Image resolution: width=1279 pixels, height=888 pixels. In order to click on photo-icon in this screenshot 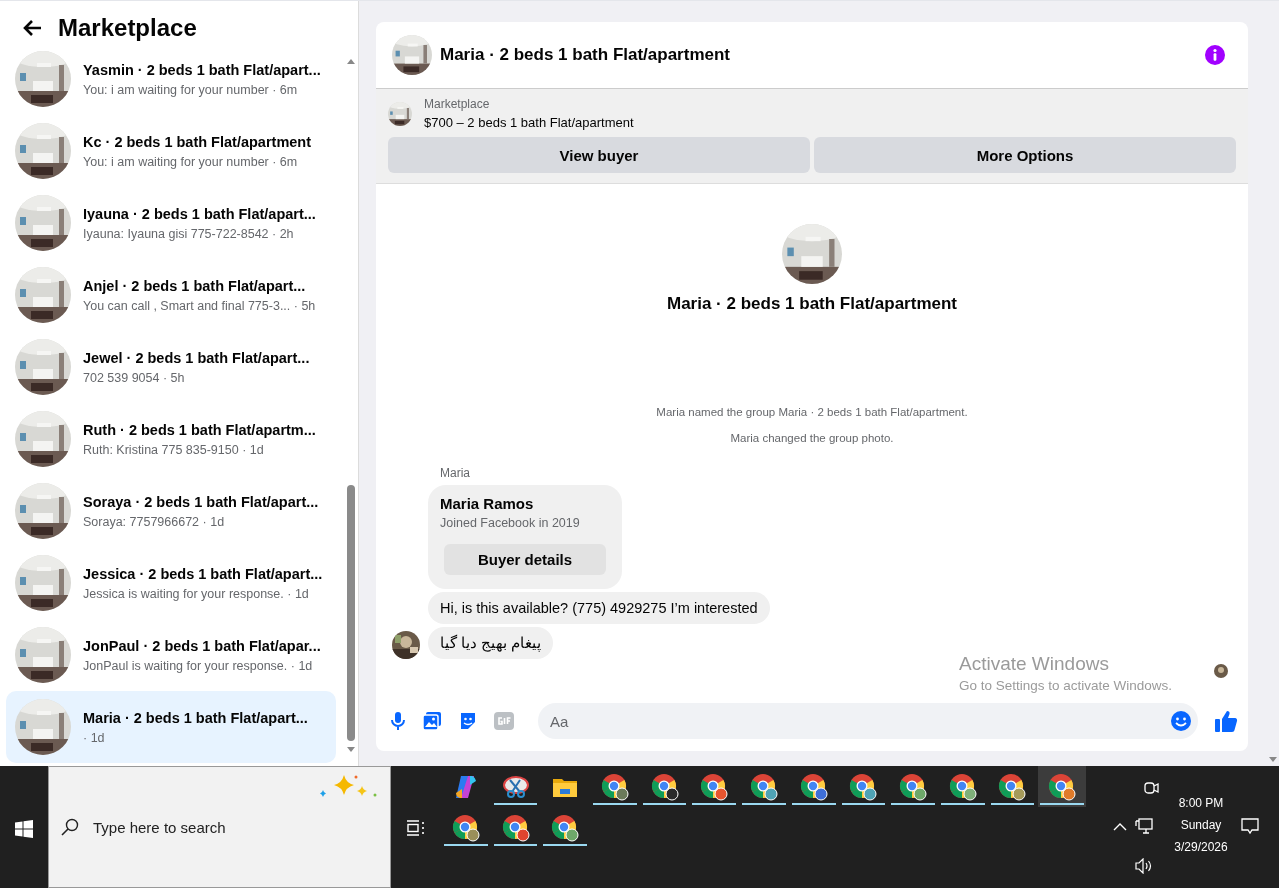, I will do `click(432, 721)`.